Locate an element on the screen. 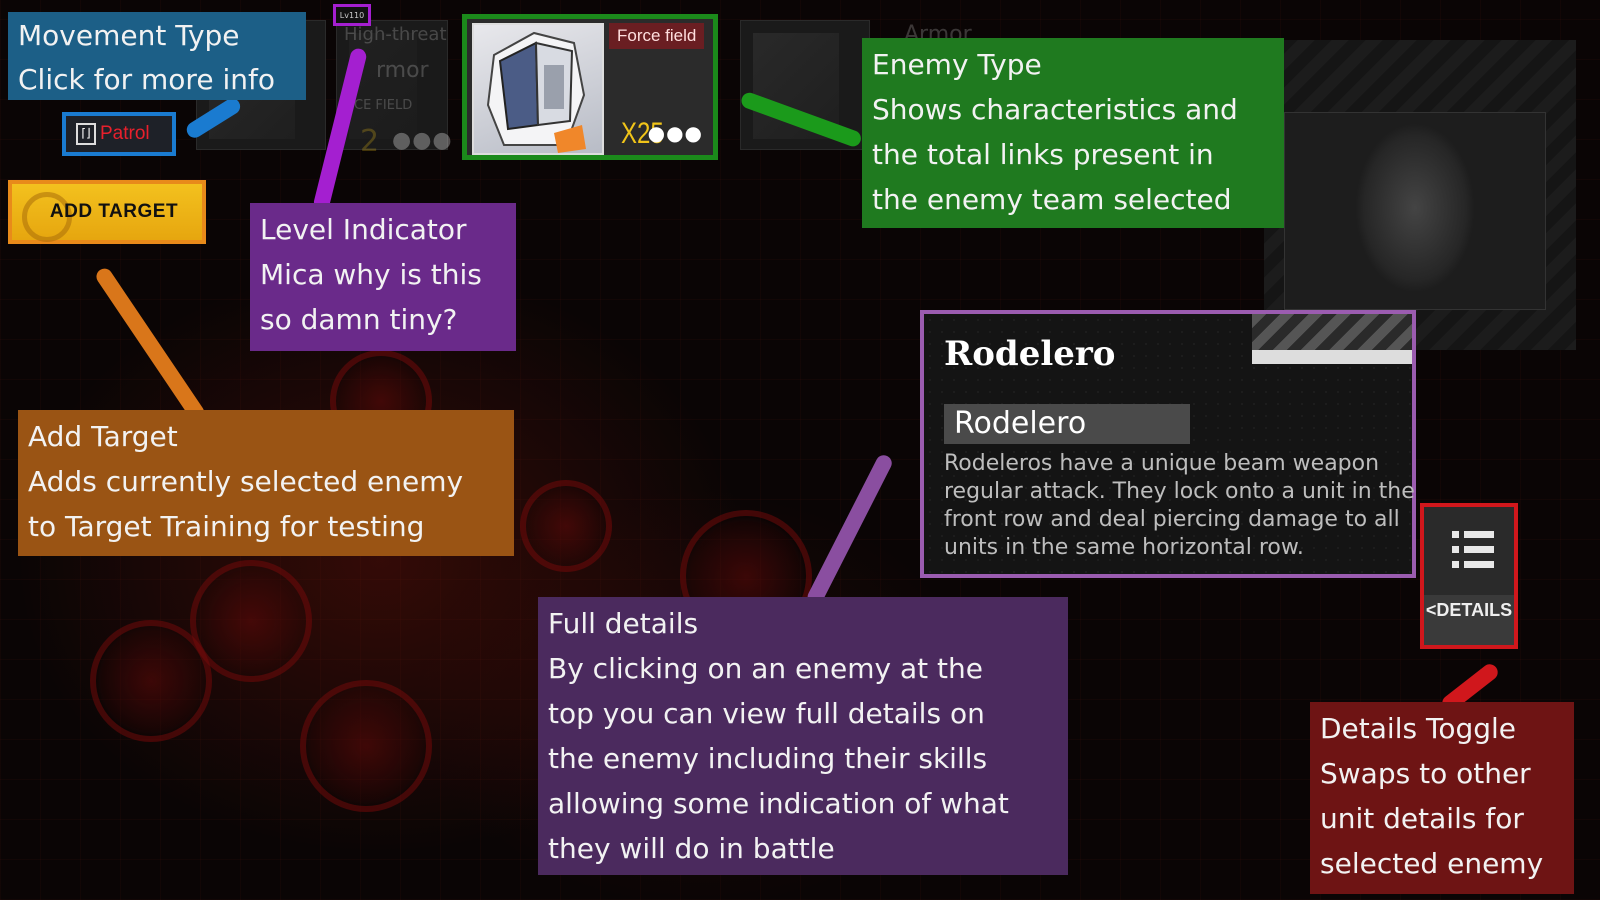 This screenshot has width=1600, height=900. enemy-model-image is located at coordinates (1415, 208).